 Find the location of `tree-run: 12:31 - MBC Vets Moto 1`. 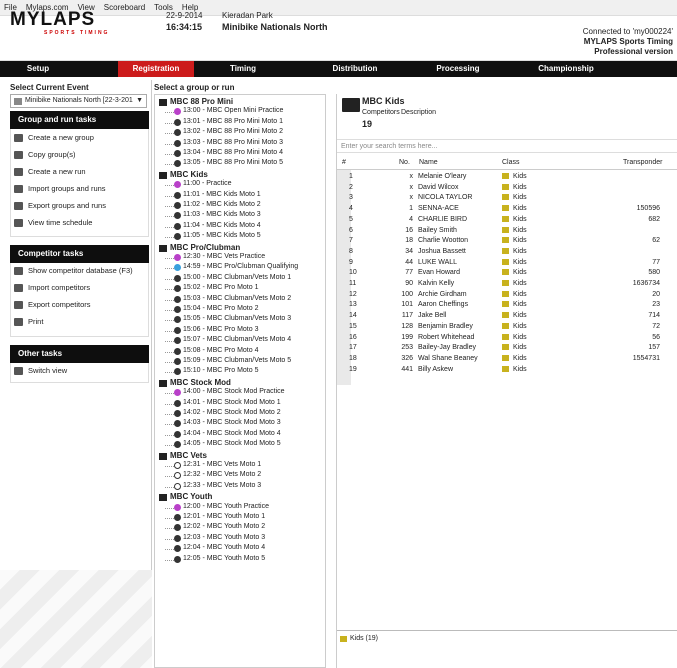

tree-run: 12:31 - MBC Vets Moto 1 is located at coordinates (213, 465).